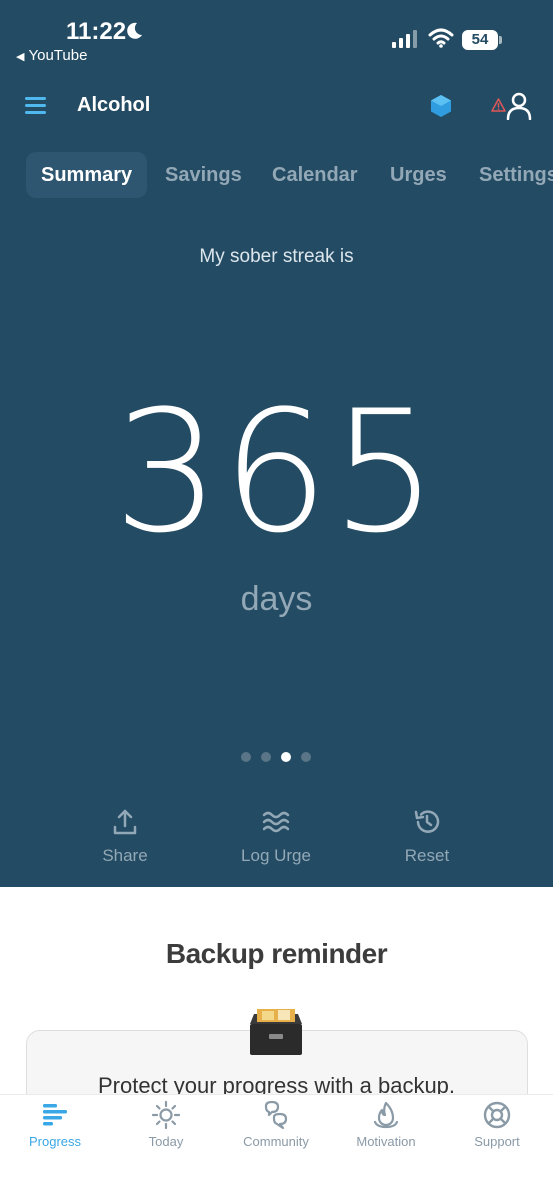 The width and height of the screenshot is (553, 1201). Describe the element at coordinates (500, 40) in the screenshot. I see `battery-cap` at that location.